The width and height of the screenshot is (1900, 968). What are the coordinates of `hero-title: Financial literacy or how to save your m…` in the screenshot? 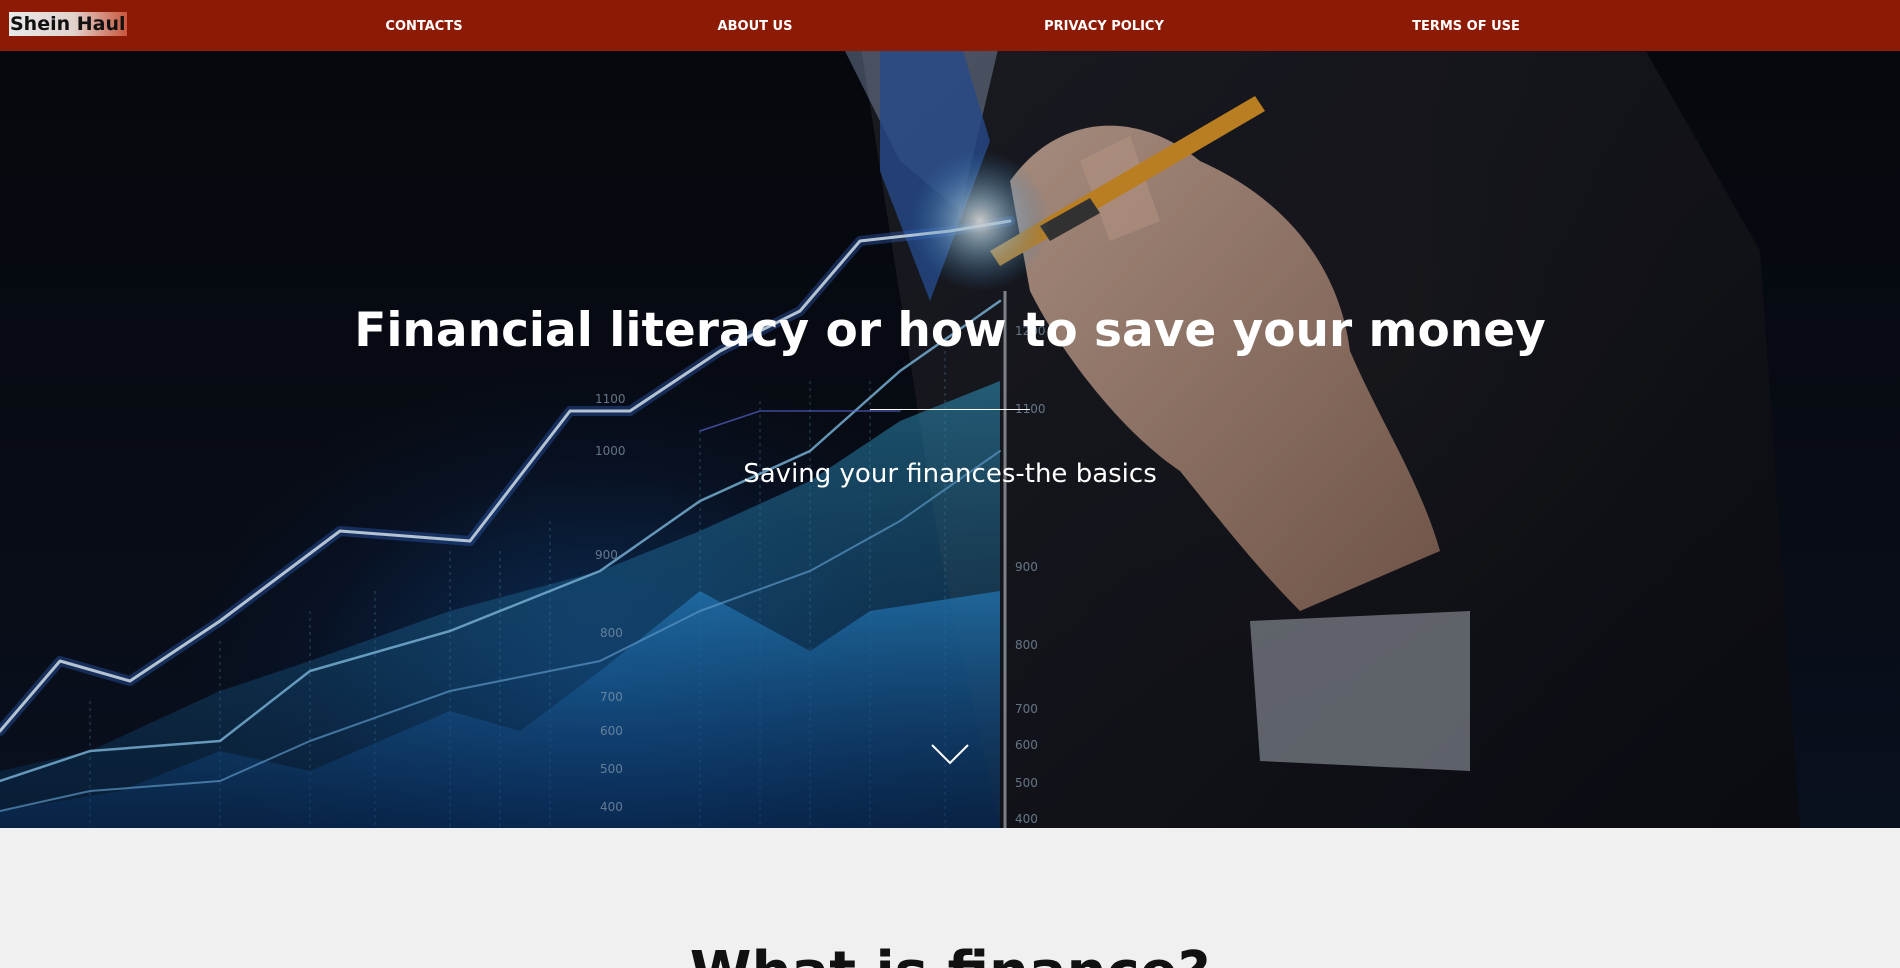 It's located at (950, 330).